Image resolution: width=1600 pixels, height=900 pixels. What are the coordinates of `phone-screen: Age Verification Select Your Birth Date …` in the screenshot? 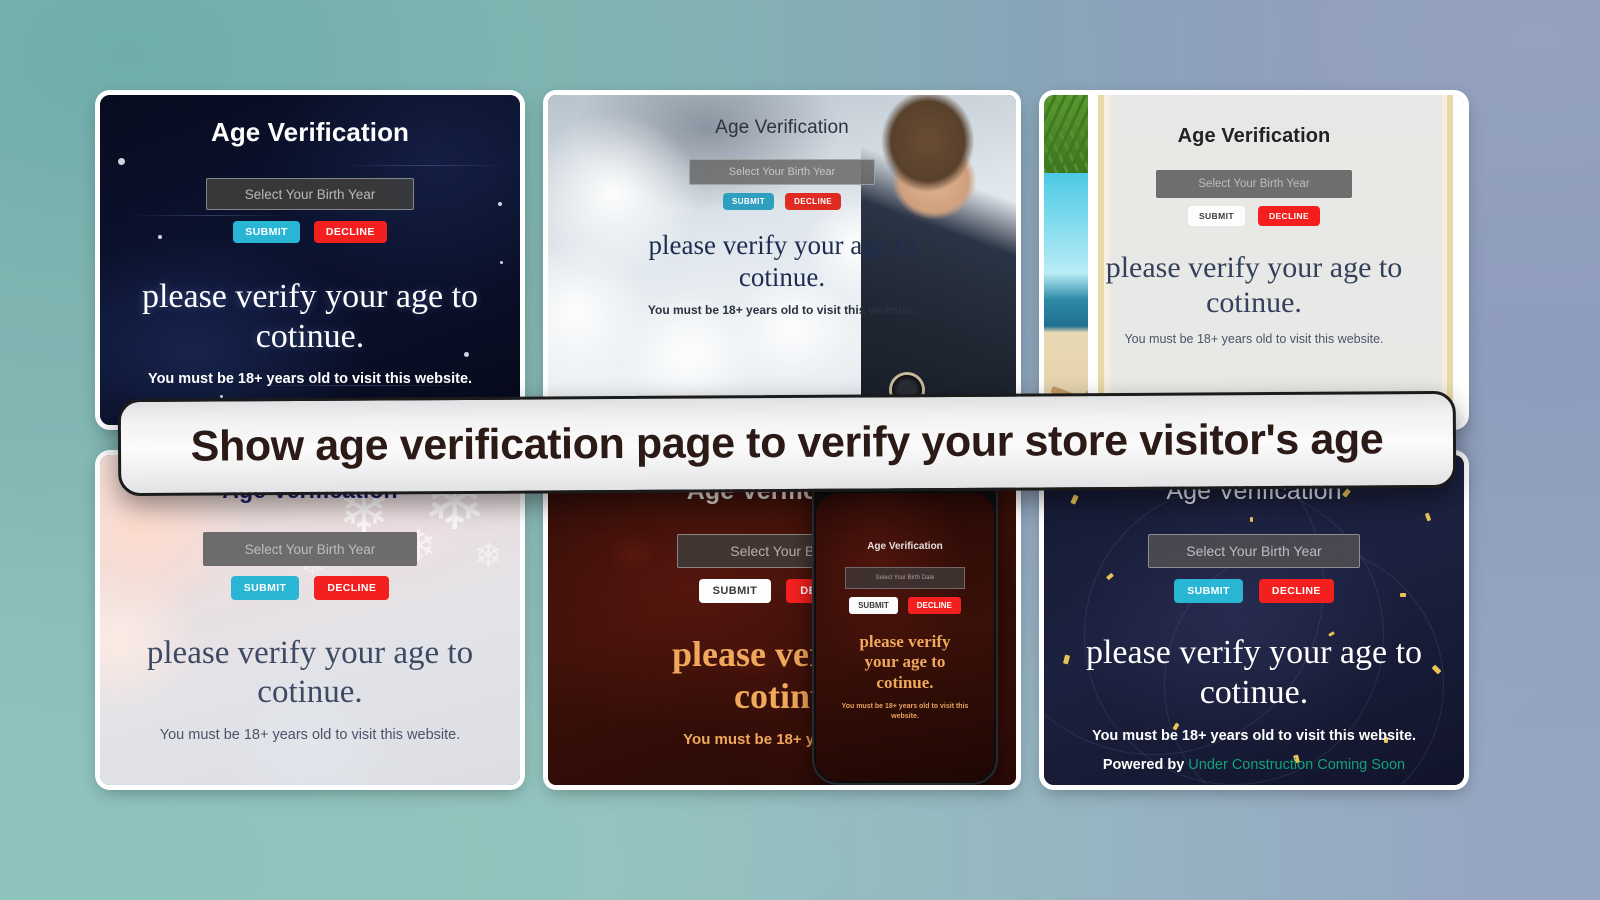 It's located at (905, 637).